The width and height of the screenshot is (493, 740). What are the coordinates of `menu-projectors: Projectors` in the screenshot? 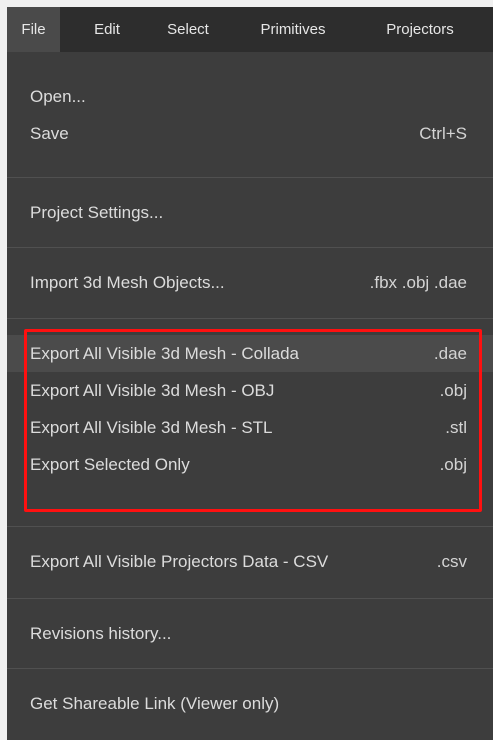 It's located at (420, 29).